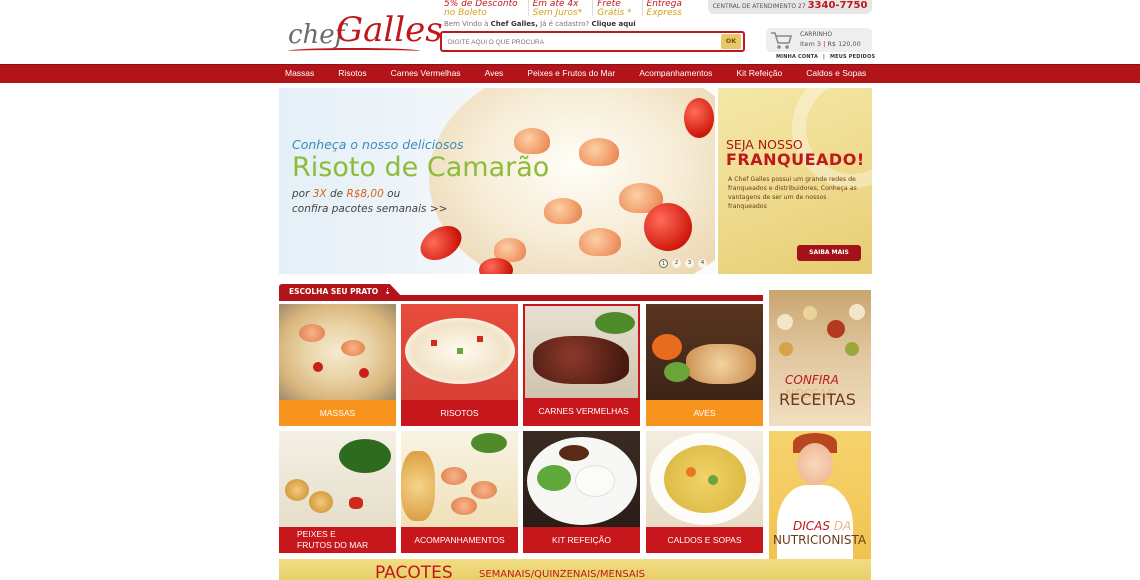 This screenshot has height=580, width=1140. Describe the element at coordinates (689, 263) in the screenshot. I see `banner-dot: 3` at that location.